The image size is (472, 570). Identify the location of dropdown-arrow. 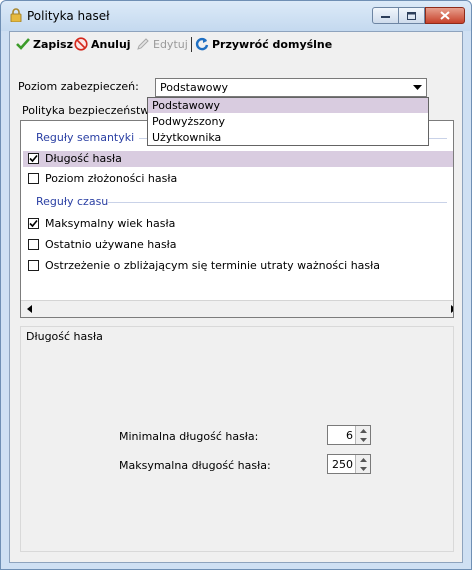
(417, 87).